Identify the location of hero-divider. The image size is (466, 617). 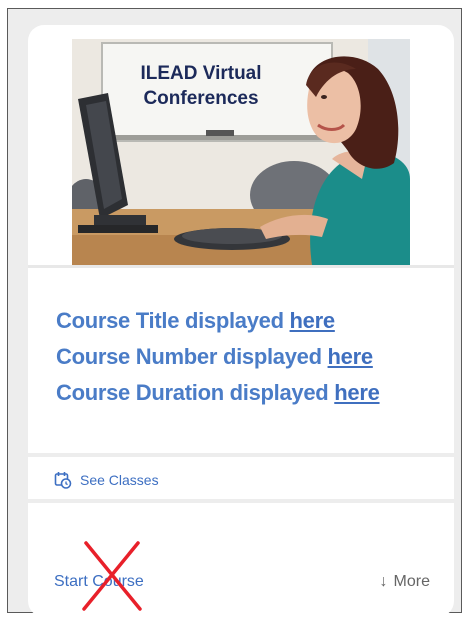
(241, 266).